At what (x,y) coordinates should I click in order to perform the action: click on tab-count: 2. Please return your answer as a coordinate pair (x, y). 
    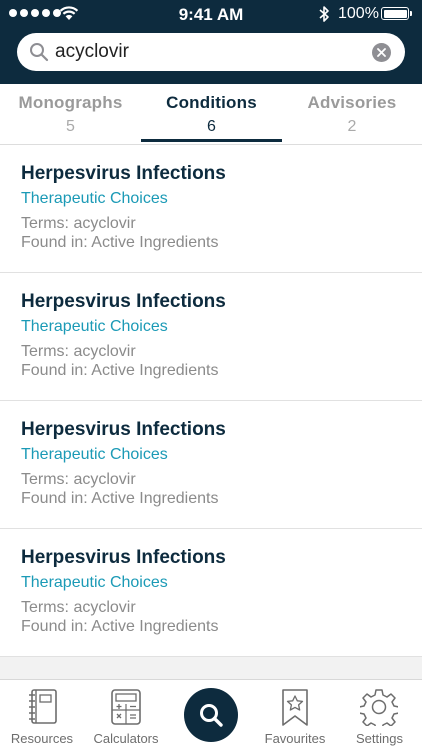
    Looking at the image, I should click on (352, 126).